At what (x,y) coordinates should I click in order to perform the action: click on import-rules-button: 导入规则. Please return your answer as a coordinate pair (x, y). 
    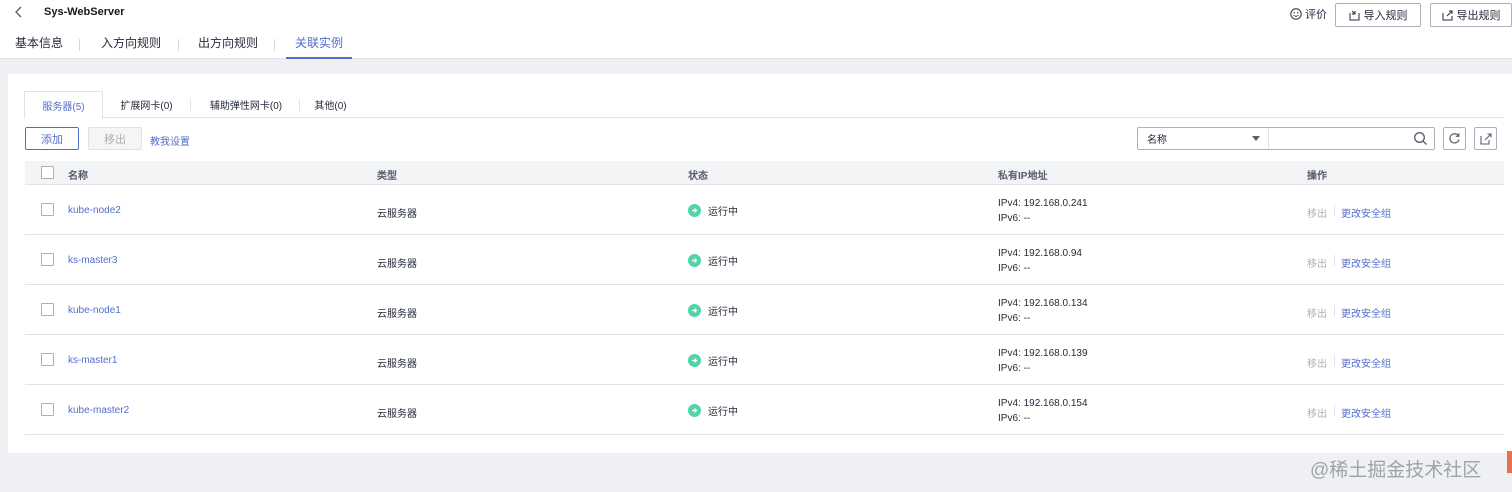
    Looking at the image, I should click on (1378, 15).